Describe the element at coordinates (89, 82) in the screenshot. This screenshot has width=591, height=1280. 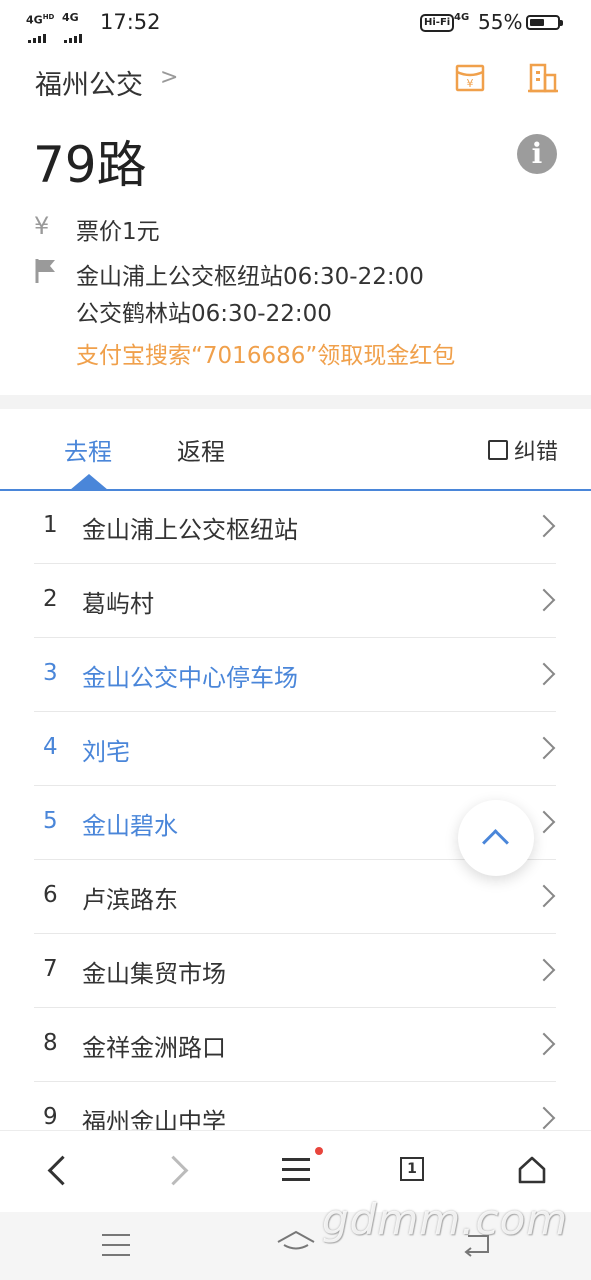
I see `city-selector: 福州公交` at that location.